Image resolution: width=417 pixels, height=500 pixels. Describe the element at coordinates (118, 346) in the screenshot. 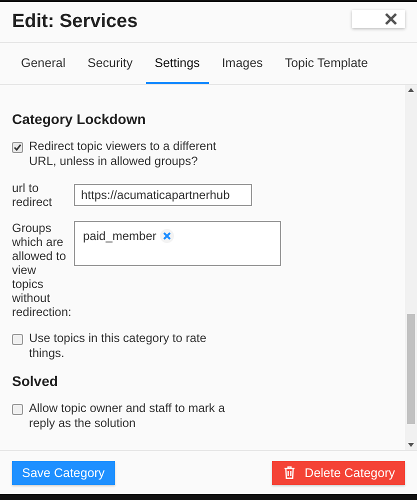

I see `checkbox-label: Use topics in this category to rate things.` at that location.